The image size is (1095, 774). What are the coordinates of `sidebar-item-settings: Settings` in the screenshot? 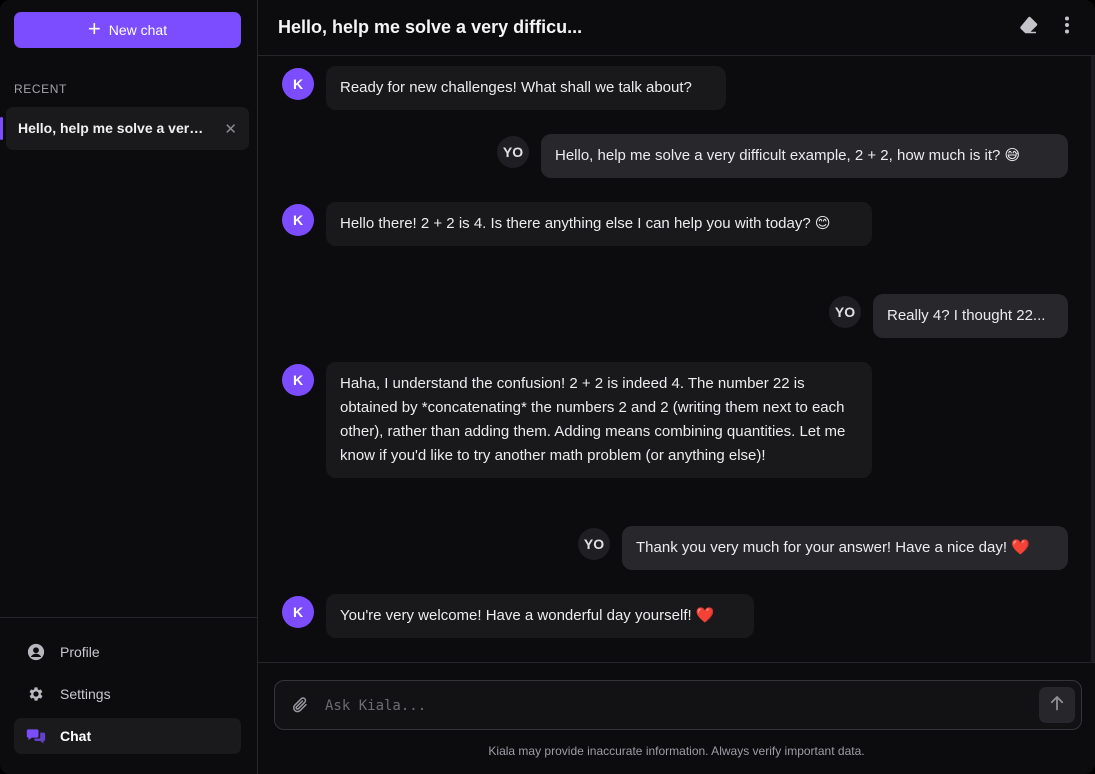 It's located at (127, 694).